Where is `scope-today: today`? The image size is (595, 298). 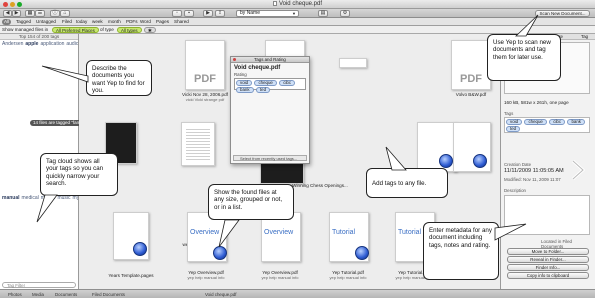 scope-today: today is located at coordinates (81, 22).